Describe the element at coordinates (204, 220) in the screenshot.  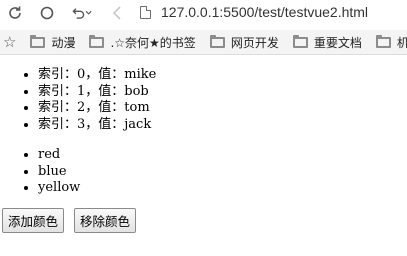
I see `button-row: 添加颜色 移除颜色` at that location.